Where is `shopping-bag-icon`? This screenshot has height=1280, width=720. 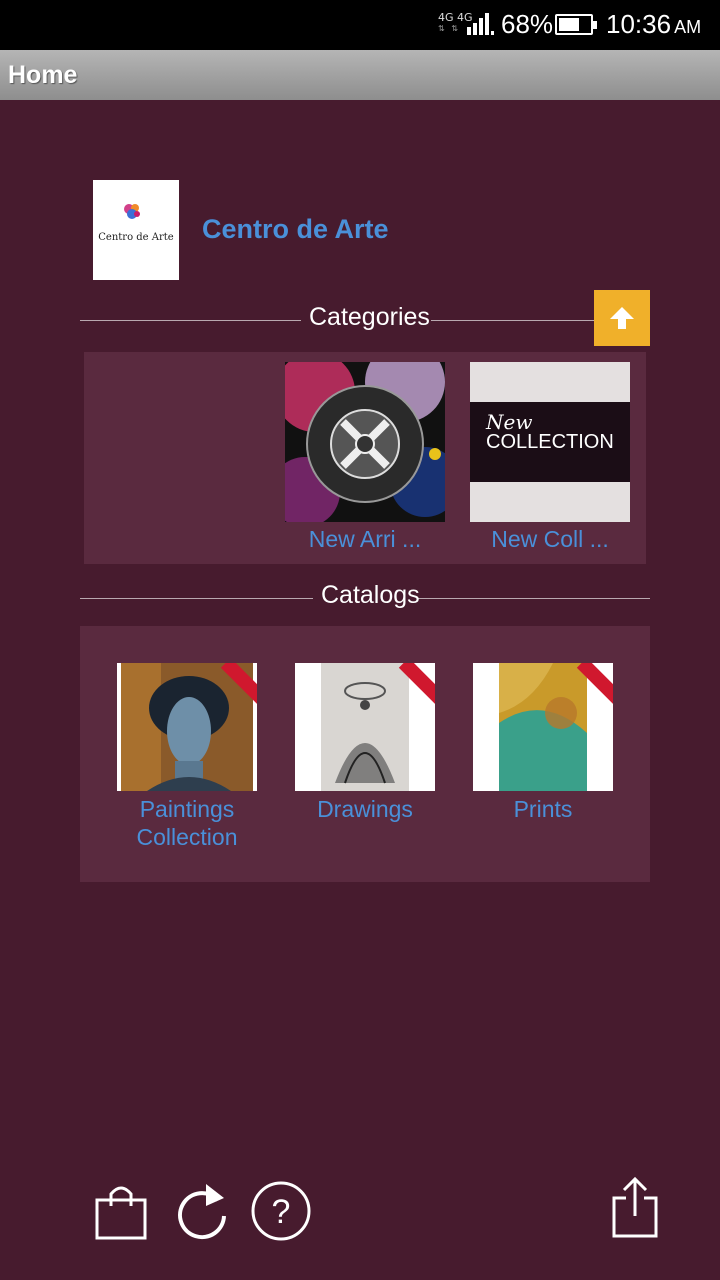
shopping-bag-icon is located at coordinates (121, 1211).